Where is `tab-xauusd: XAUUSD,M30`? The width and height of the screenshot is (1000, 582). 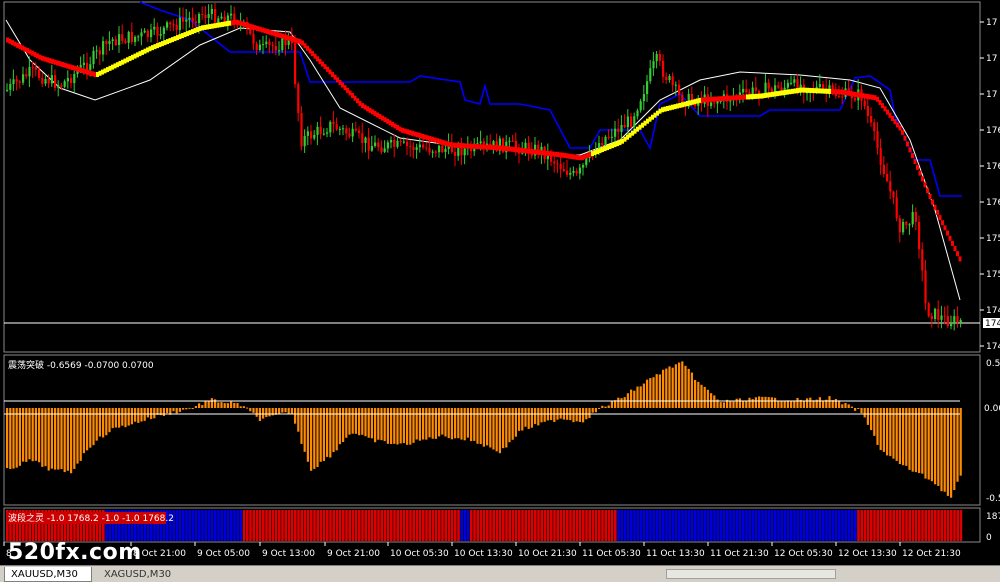
tab-xauusd: XAUUSD,M30 is located at coordinates (48, 574).